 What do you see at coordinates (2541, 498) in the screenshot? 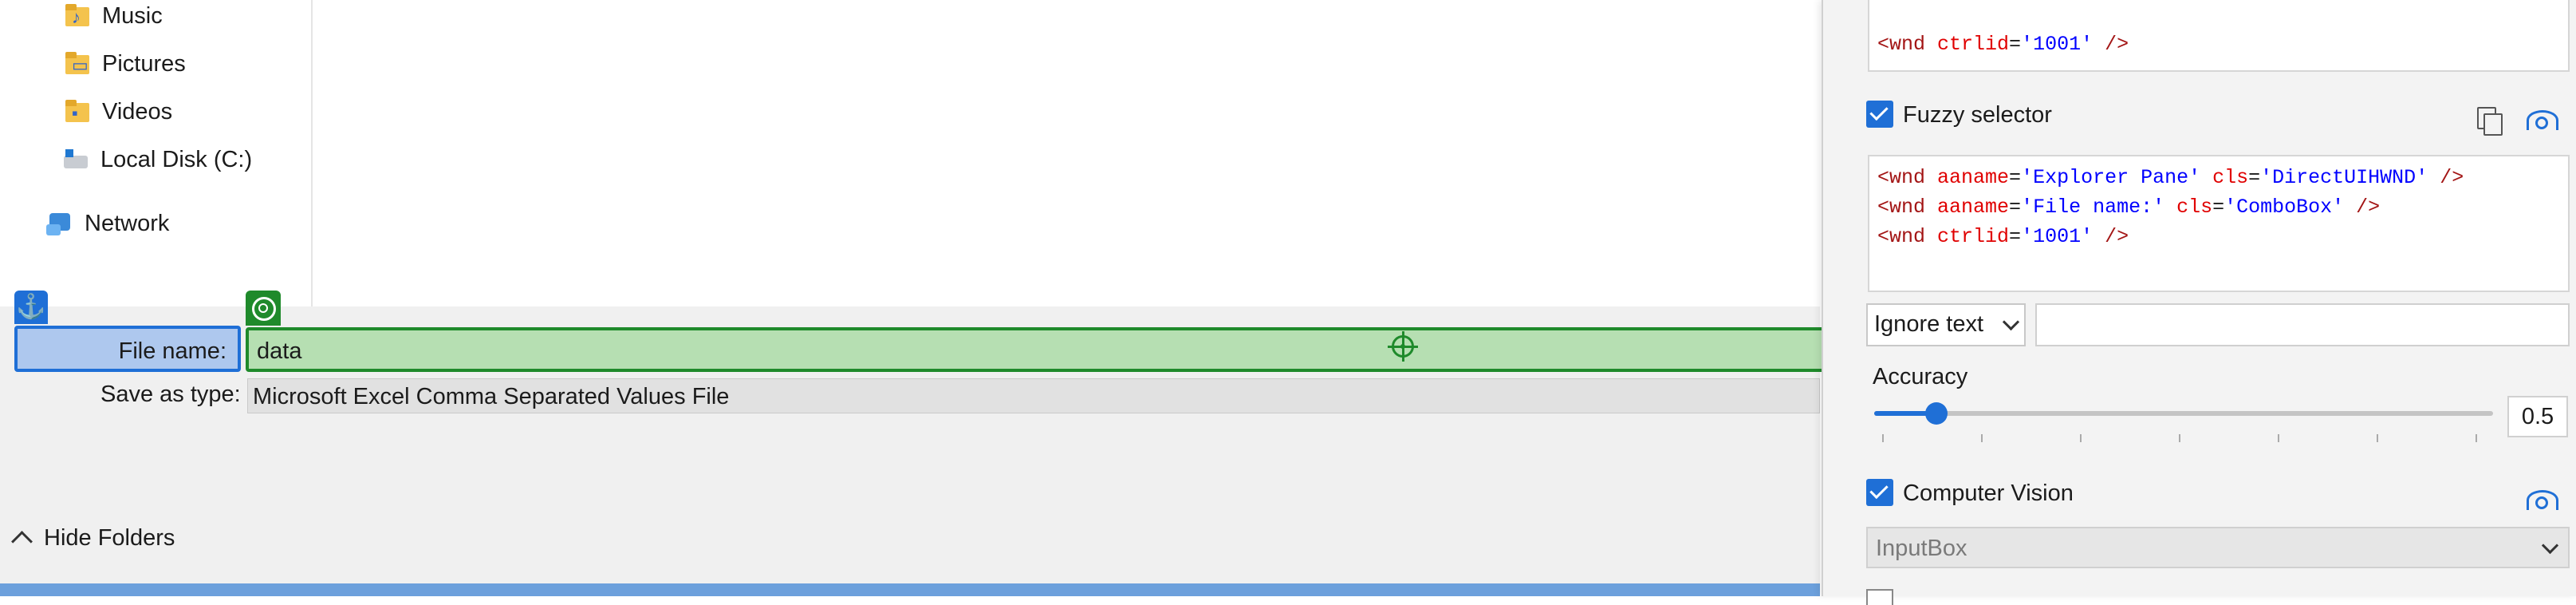
I see `computer-vision-eye-icon` at bounding box center [2541, 498].